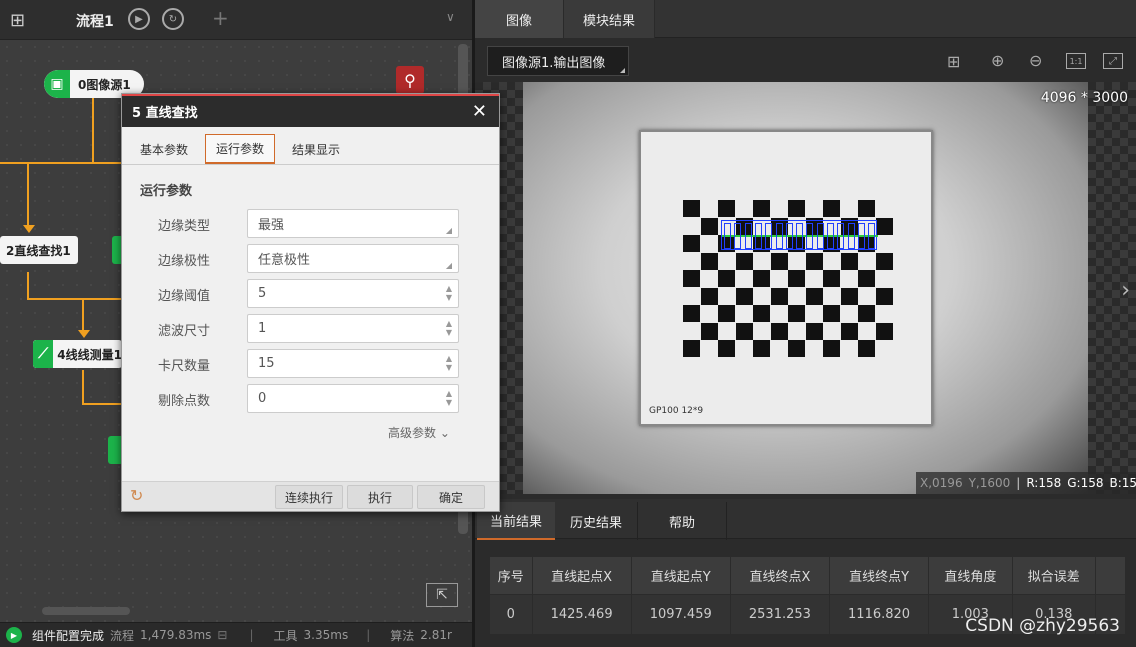 Image resolution: width=1136 pixels, height=647 pixels. I want to click on table-cell: 2531.253, so click(779, 614).